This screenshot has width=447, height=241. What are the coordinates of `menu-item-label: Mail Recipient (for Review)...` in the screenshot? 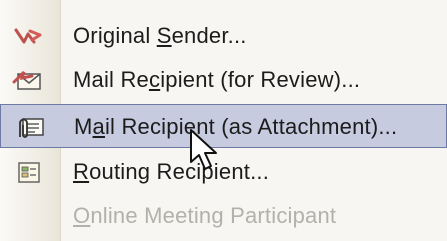 It's located at (217, 79).